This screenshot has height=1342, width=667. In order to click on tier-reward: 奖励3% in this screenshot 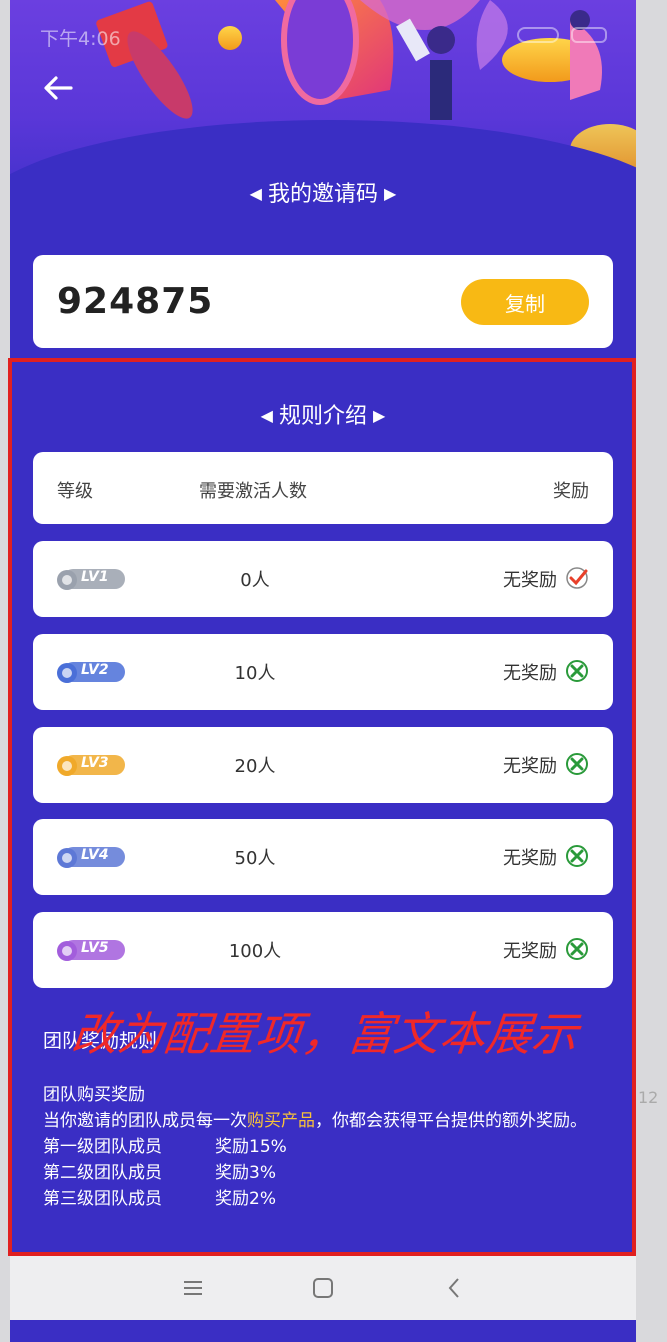, I will do `click(245, 1173)`.